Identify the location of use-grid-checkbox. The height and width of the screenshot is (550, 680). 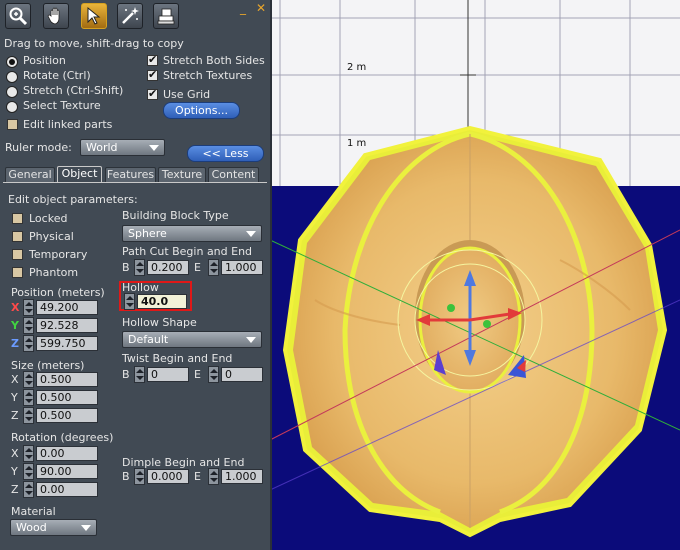
(152, 93).